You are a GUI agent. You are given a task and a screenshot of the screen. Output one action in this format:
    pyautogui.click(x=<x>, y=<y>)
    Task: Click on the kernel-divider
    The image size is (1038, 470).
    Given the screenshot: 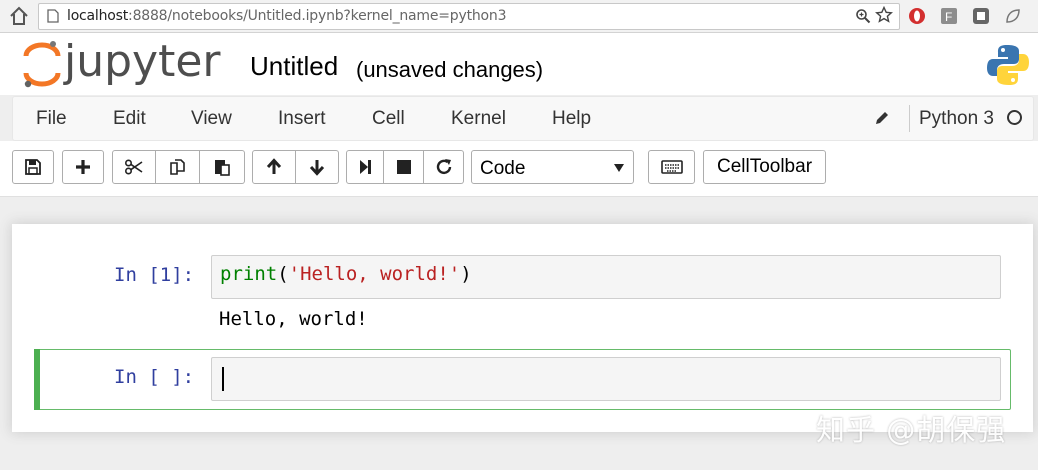 What is the action you would take?
    pyautogui.click(x=909, y=118)
    